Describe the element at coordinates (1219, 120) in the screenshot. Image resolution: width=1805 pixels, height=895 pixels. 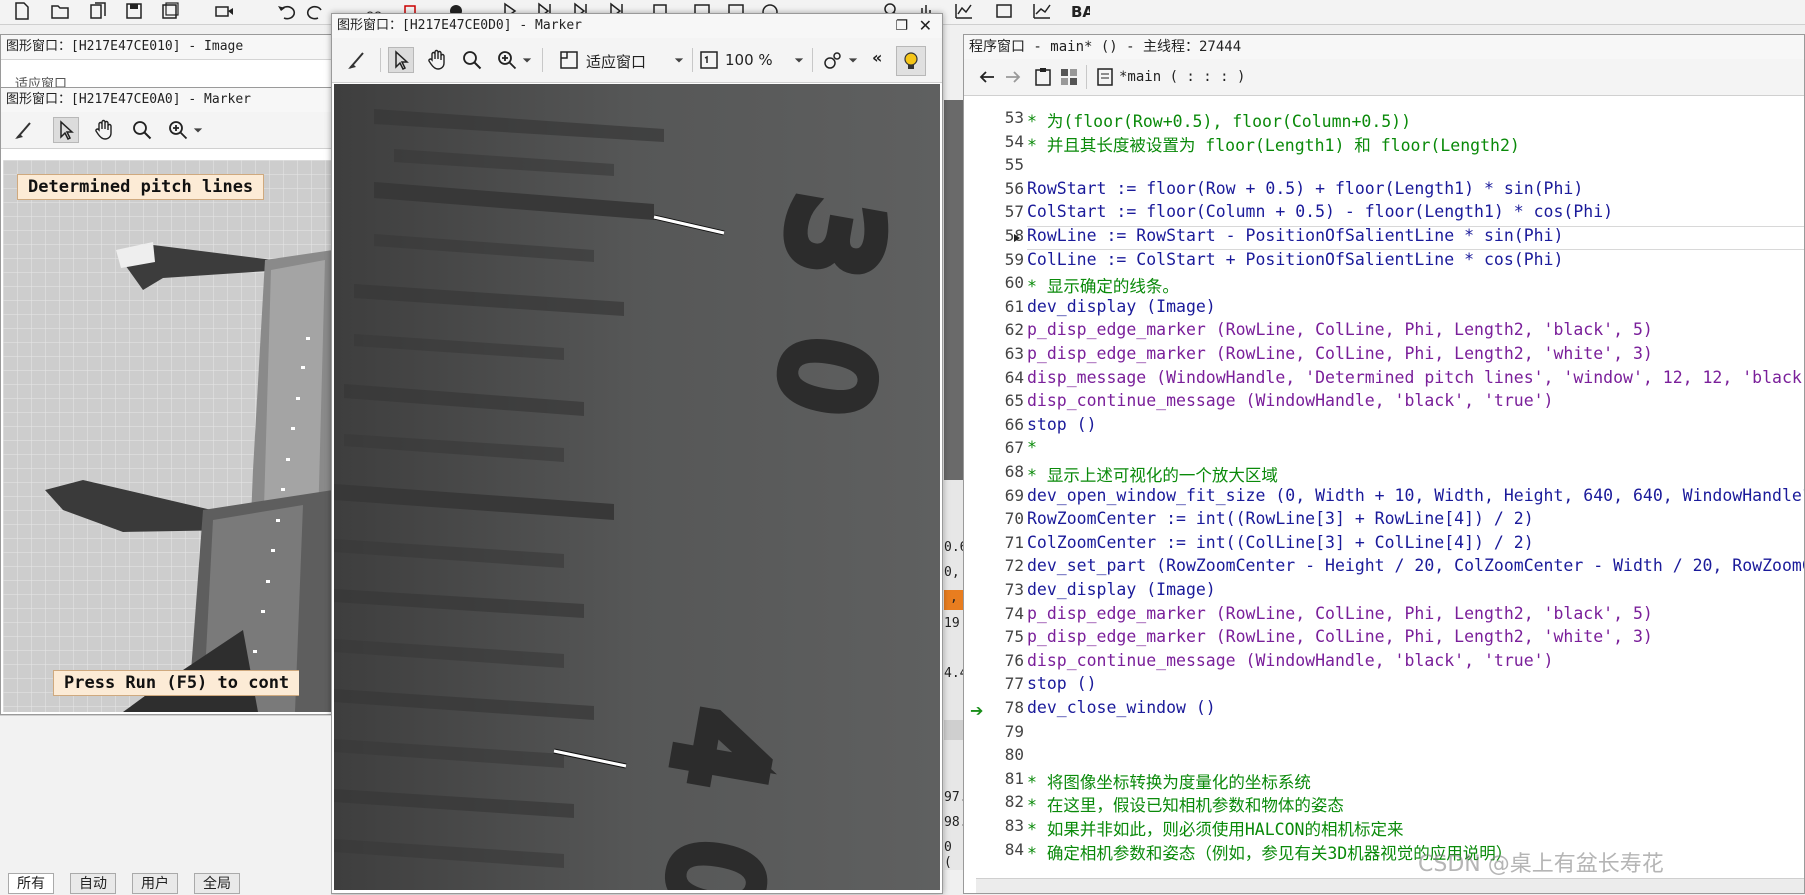
I see `code-line: * 为(floor(Row+0.5), floor(Column+0.5))` at that location.